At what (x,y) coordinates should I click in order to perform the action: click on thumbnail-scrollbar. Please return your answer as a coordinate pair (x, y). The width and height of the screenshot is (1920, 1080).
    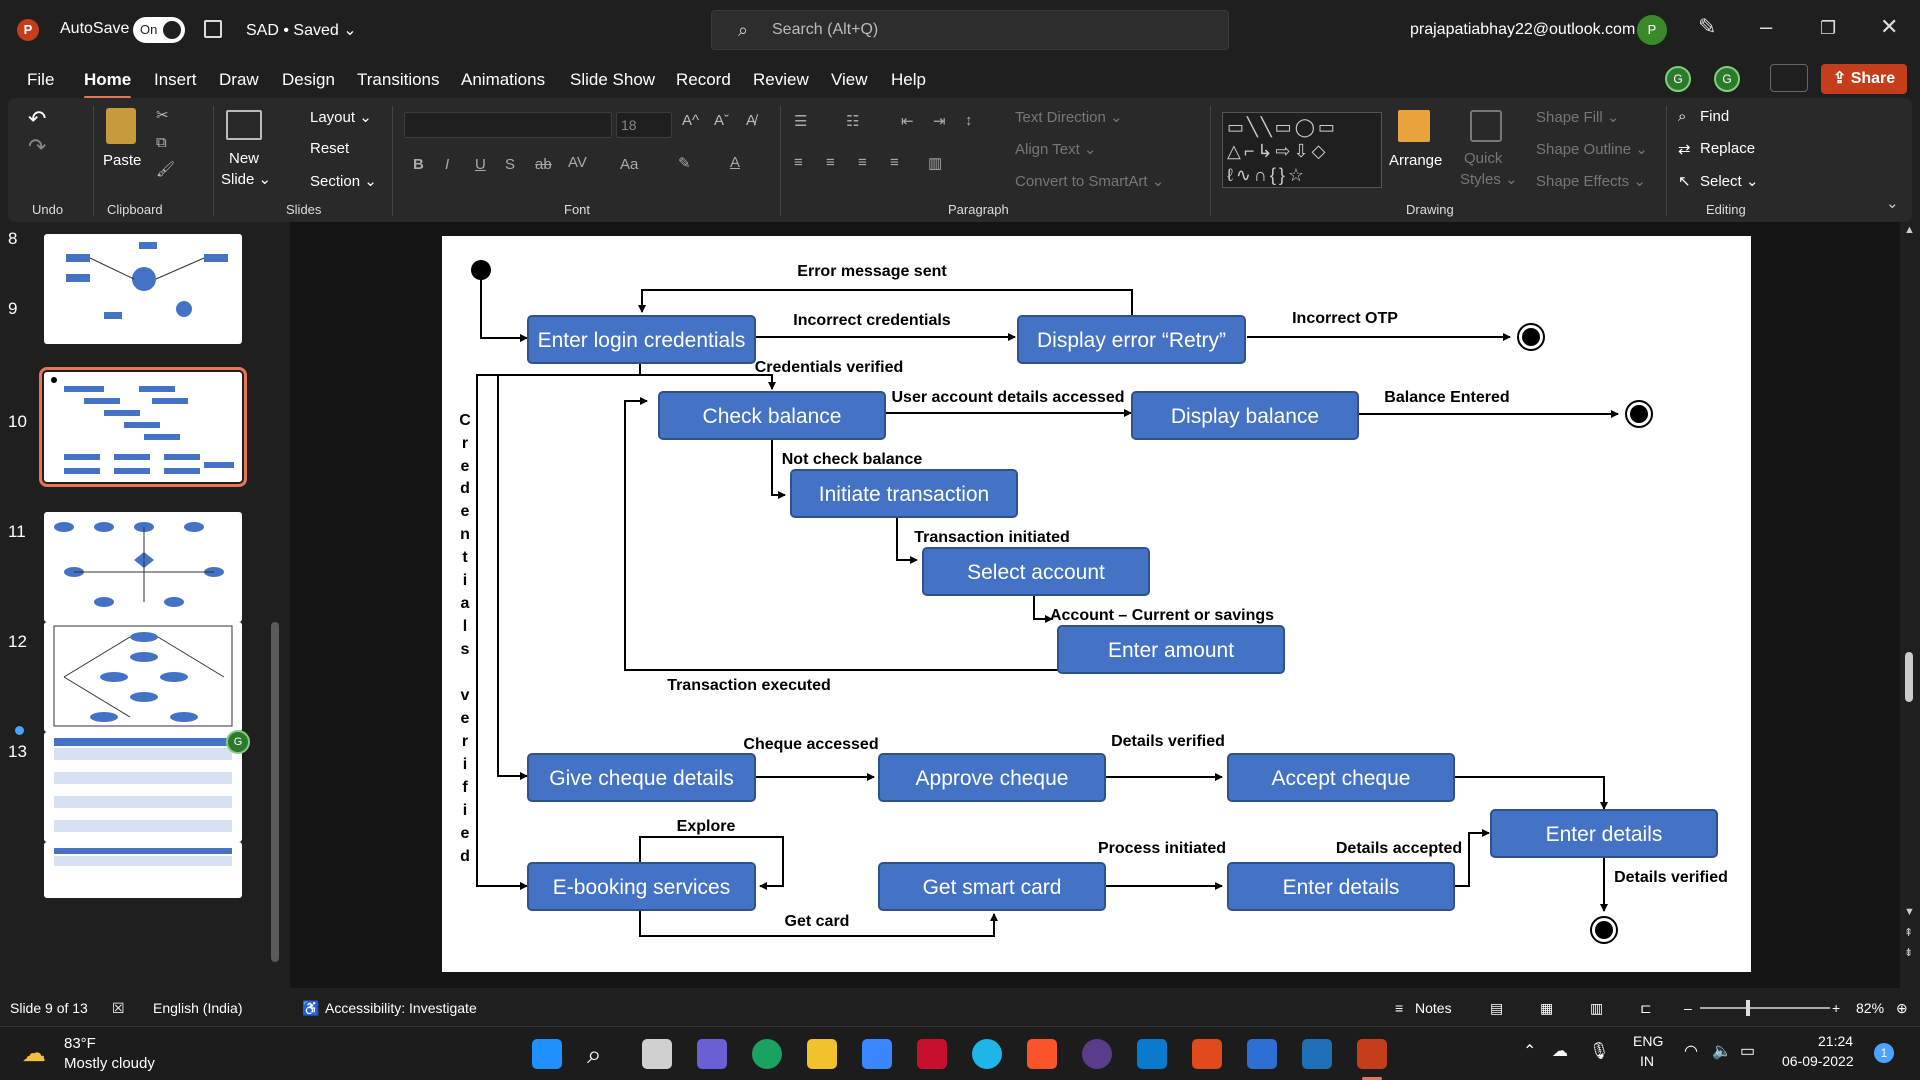
    Looking at the image, I should click on (275, 792).